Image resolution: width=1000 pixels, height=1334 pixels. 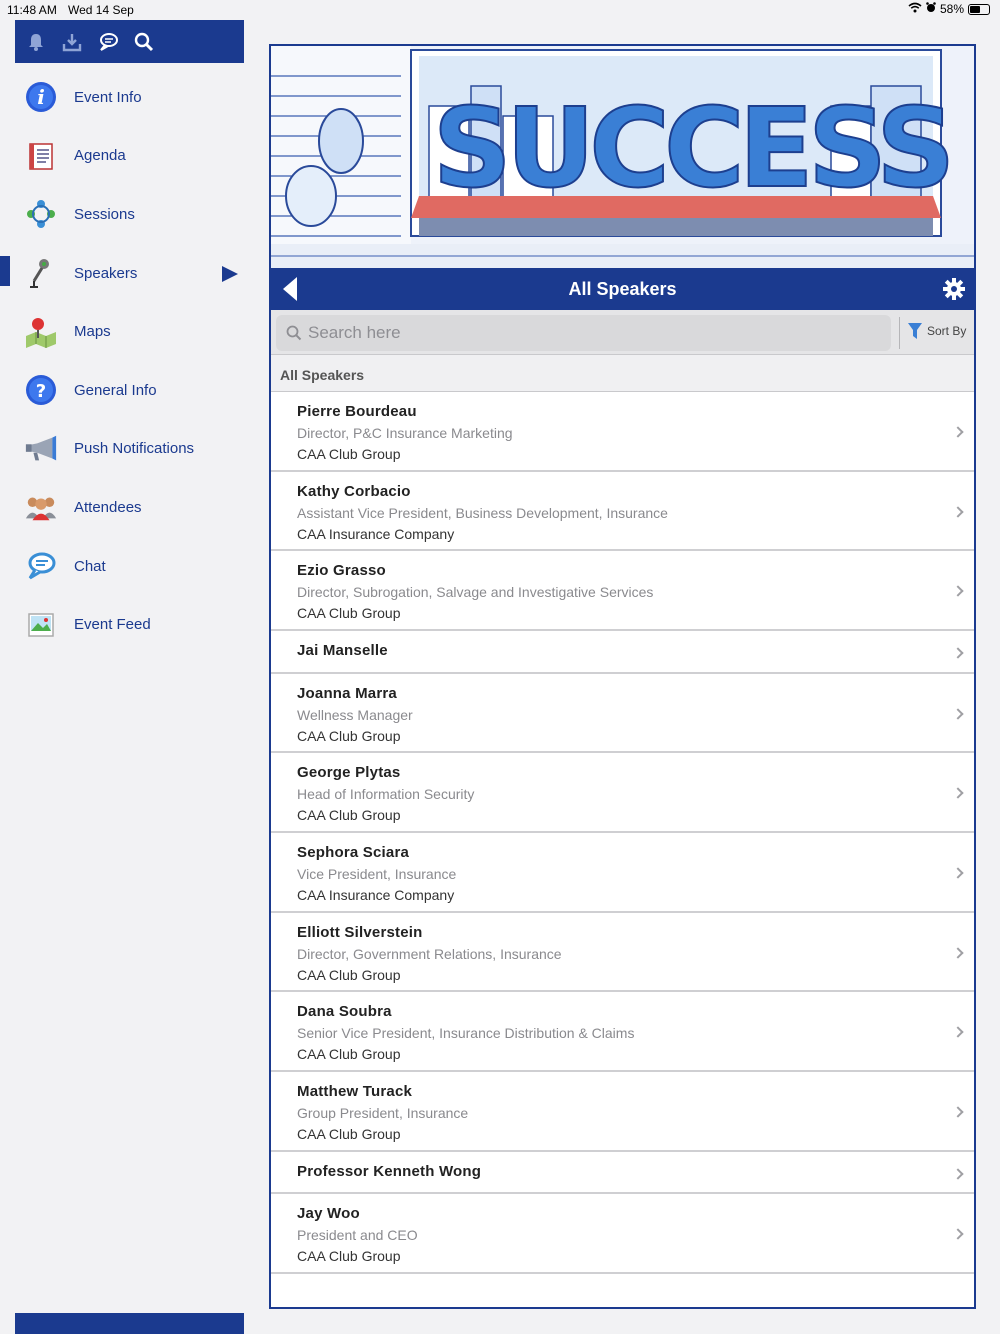 I want to click on sidebar-item-speakers: Speakers, so click(x=129, y=273).